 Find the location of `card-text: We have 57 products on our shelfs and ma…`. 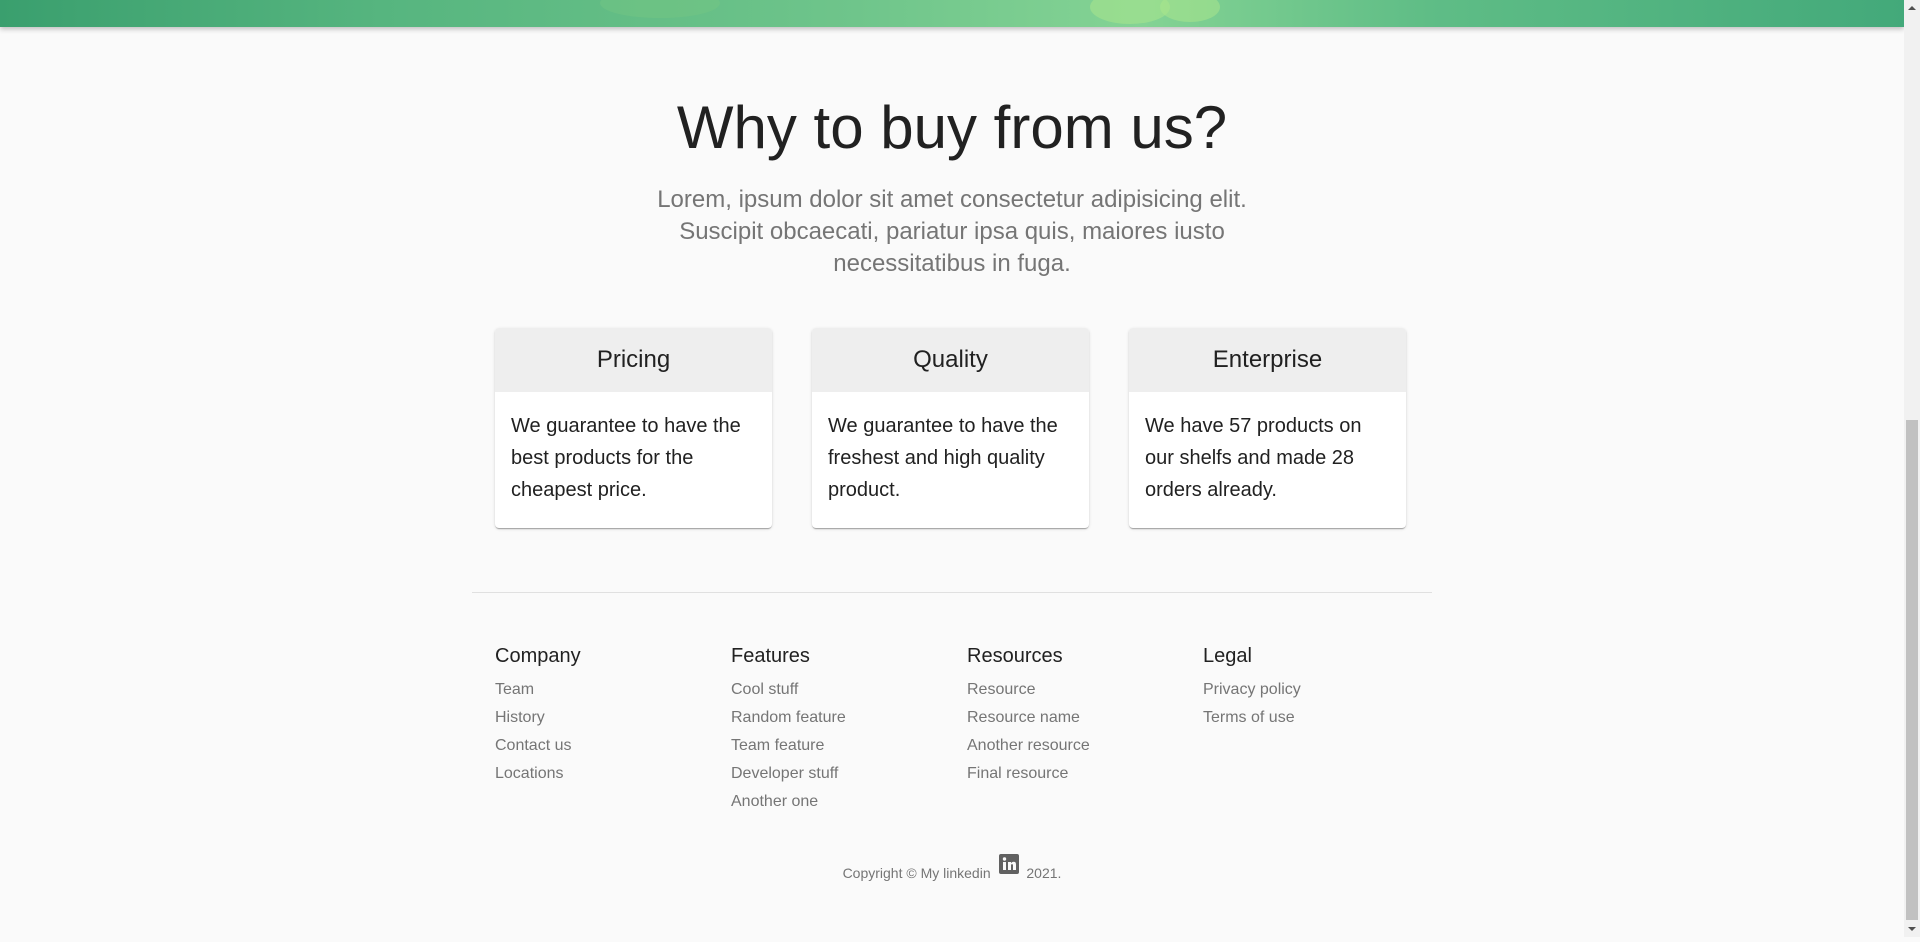

card-text: We have 57 products on our shelfs and ma… is located at coordinates (1253, 458).